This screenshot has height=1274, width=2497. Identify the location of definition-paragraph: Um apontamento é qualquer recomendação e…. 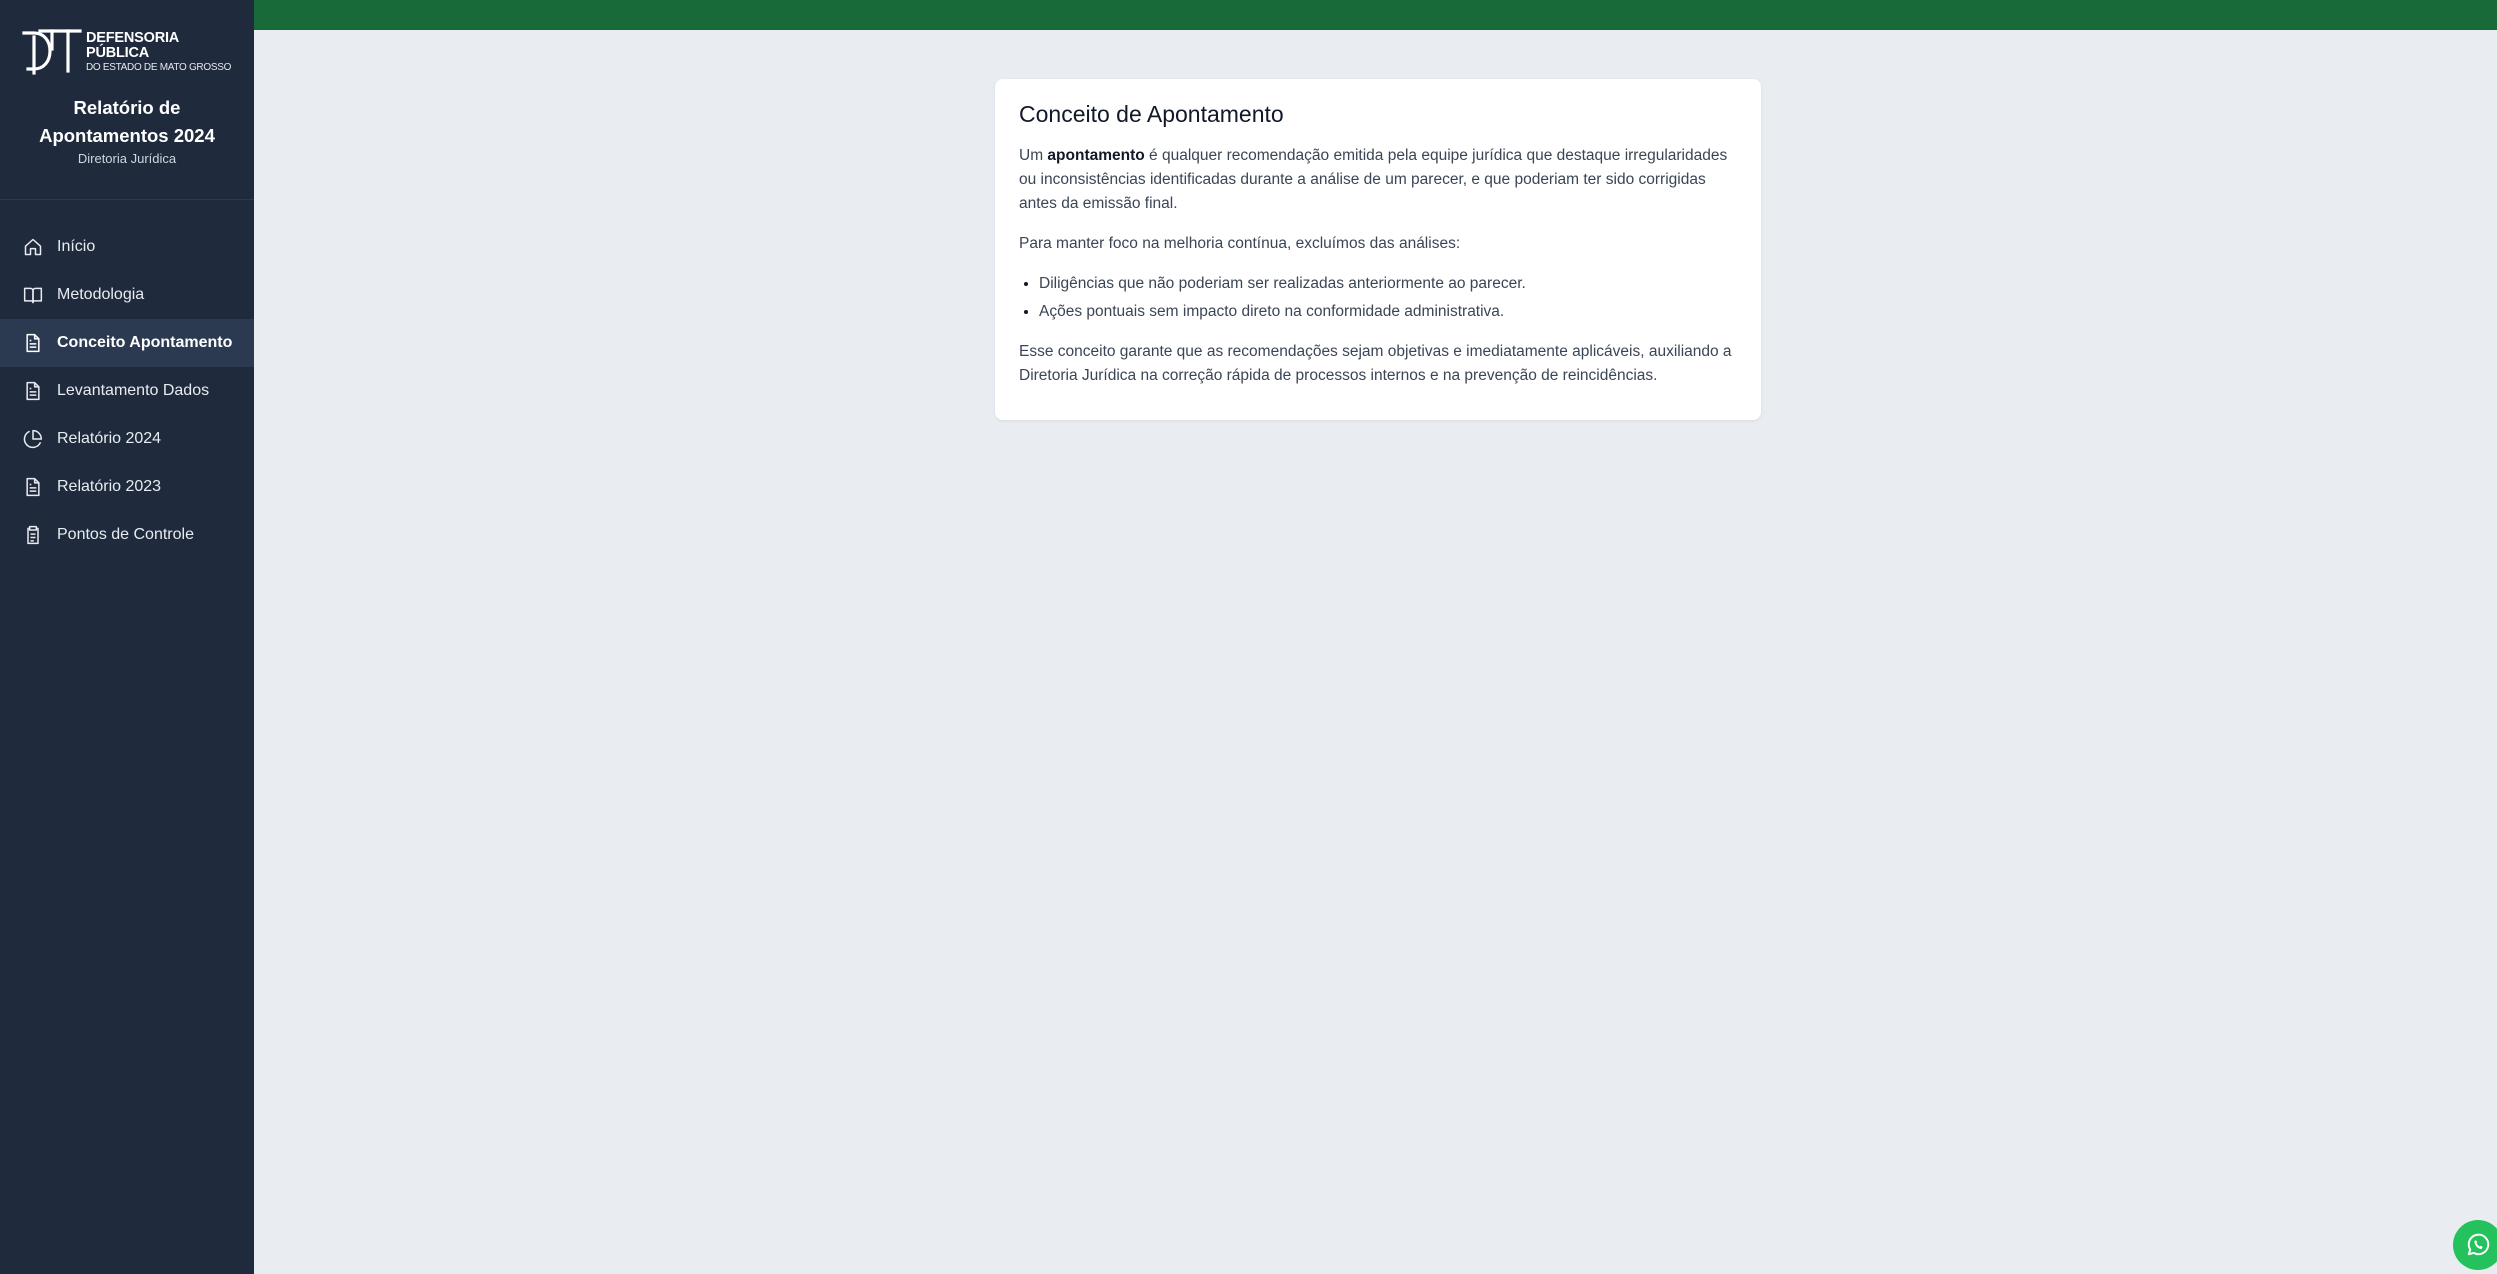
(1378, 180).